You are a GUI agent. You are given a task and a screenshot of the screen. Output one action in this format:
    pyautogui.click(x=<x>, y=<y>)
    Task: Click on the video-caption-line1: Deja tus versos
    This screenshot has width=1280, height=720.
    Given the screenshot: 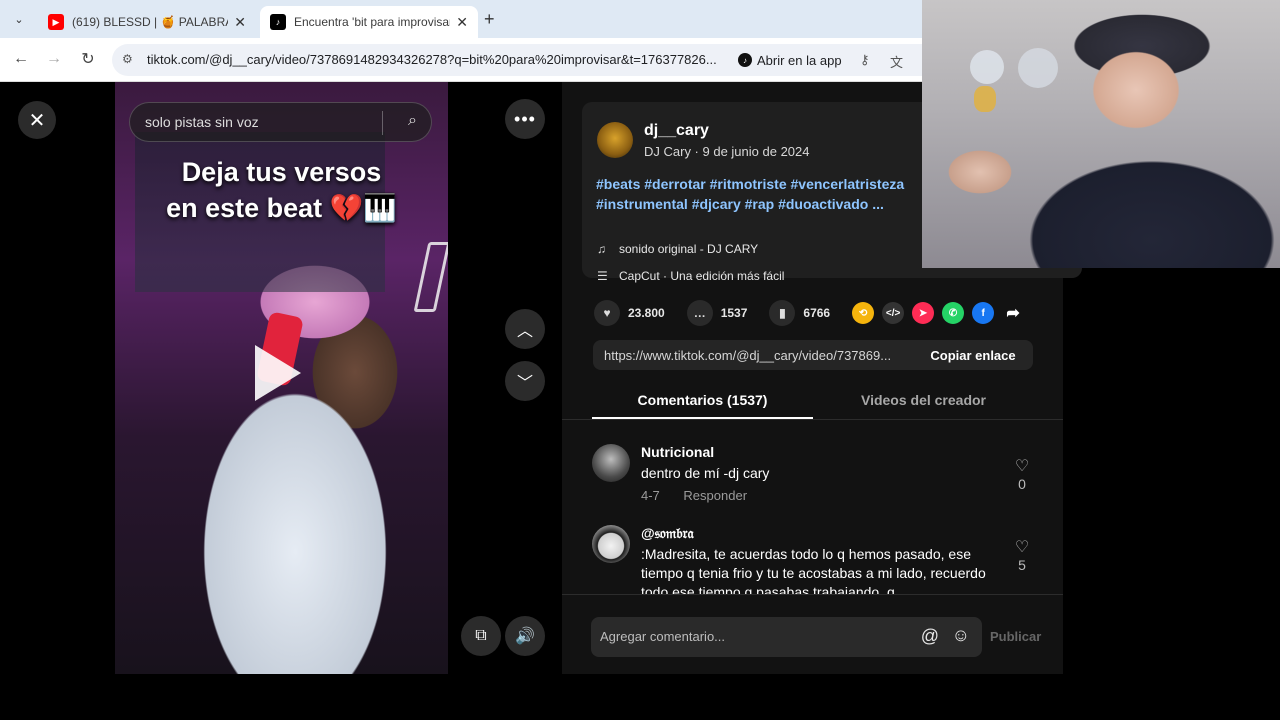 What is the action you would take?
    pyautogui.click(x=281, y=172)
    